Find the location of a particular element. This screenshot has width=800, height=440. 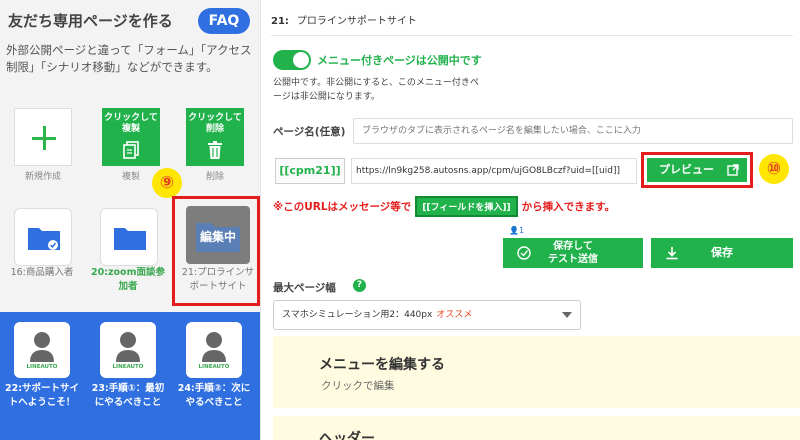

trash-icon is located at coordinates (215, 150).